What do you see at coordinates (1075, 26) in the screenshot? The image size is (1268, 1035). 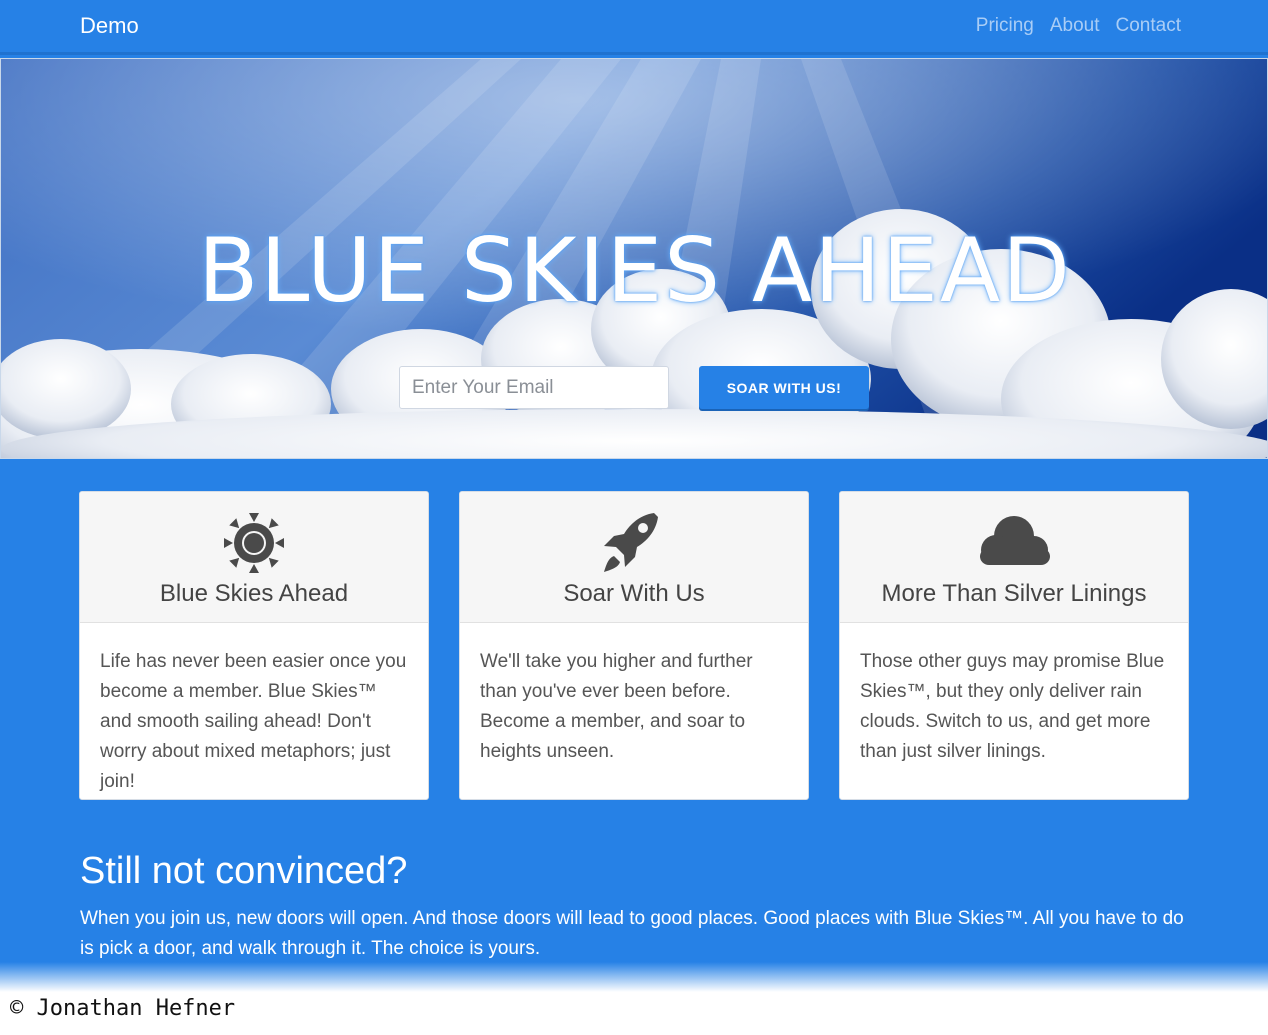 I see `nav-link-about: About` at bounding box center [1075, 26].